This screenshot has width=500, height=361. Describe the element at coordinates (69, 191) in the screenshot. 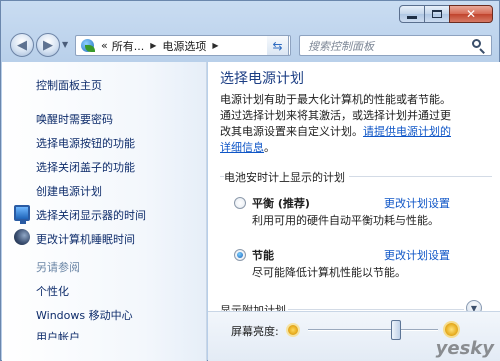

I see `sidebar-item-create-plan: 创建电源计划` at that location.